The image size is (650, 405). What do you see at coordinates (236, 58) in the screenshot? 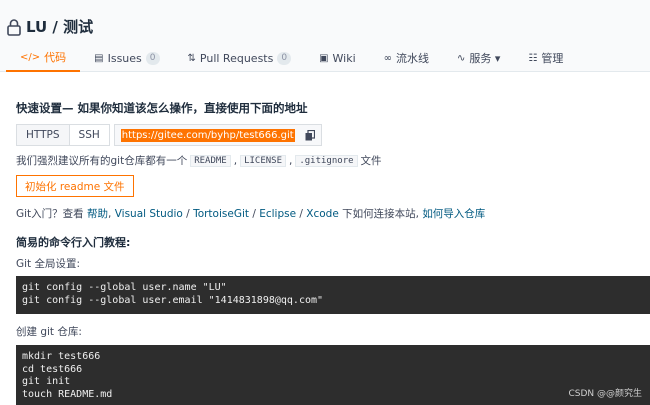
I see `tab-label: Pull Requests` at bounding box center [236, 58].